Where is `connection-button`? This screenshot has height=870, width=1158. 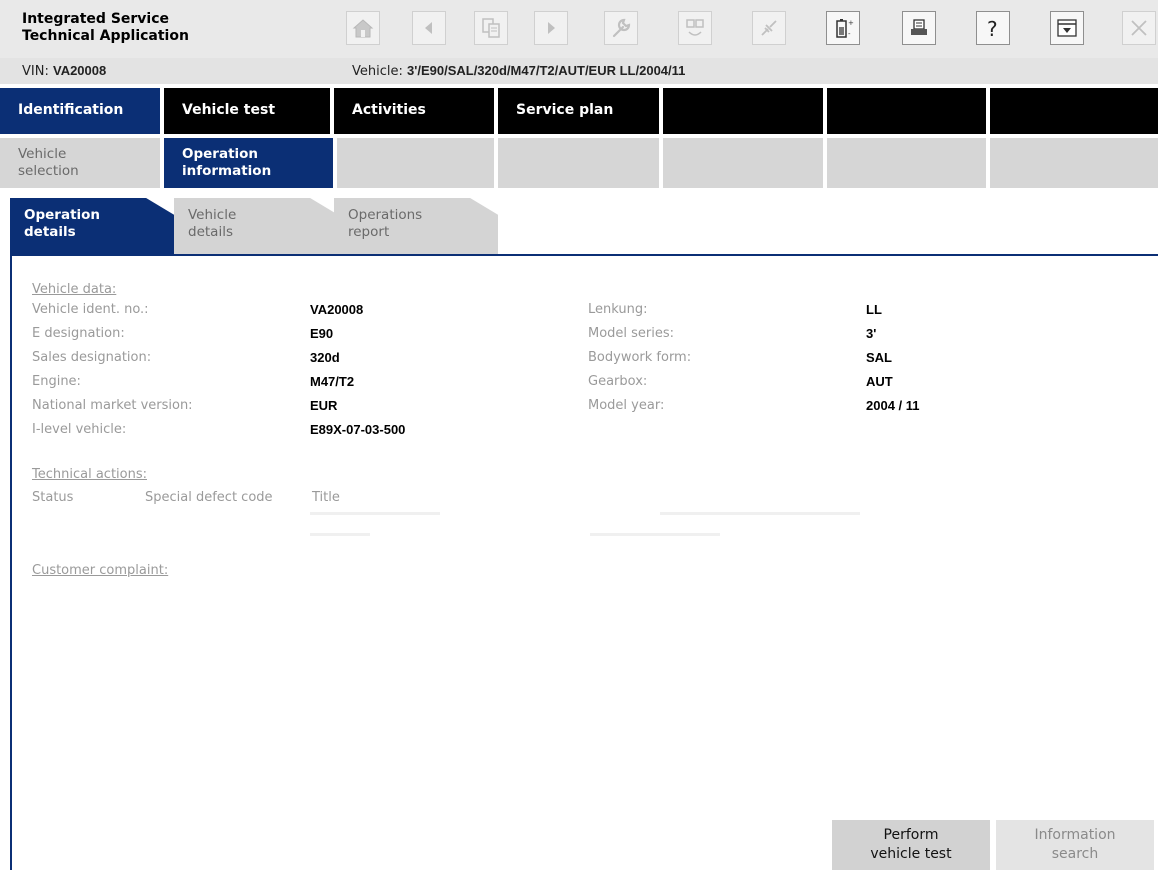
connection-button is located at coordinates (769, 28).